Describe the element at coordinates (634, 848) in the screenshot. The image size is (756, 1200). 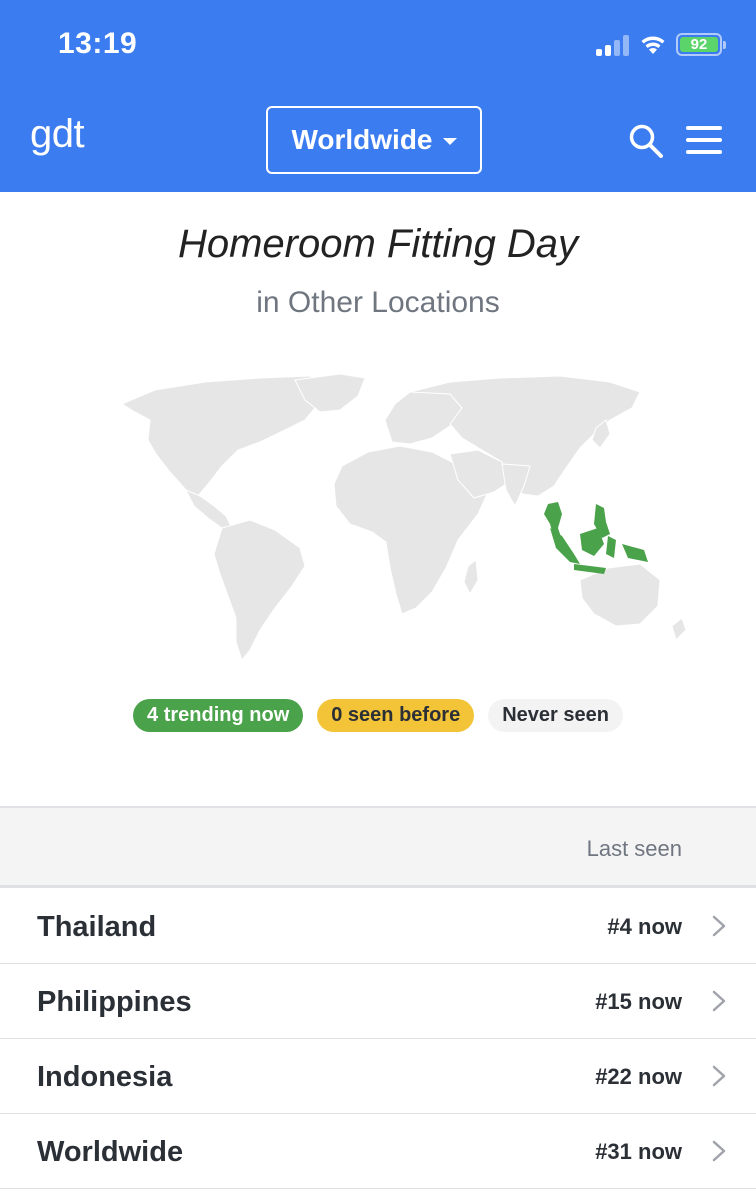
I see `last-seen-column-header: Last seen` at that location.